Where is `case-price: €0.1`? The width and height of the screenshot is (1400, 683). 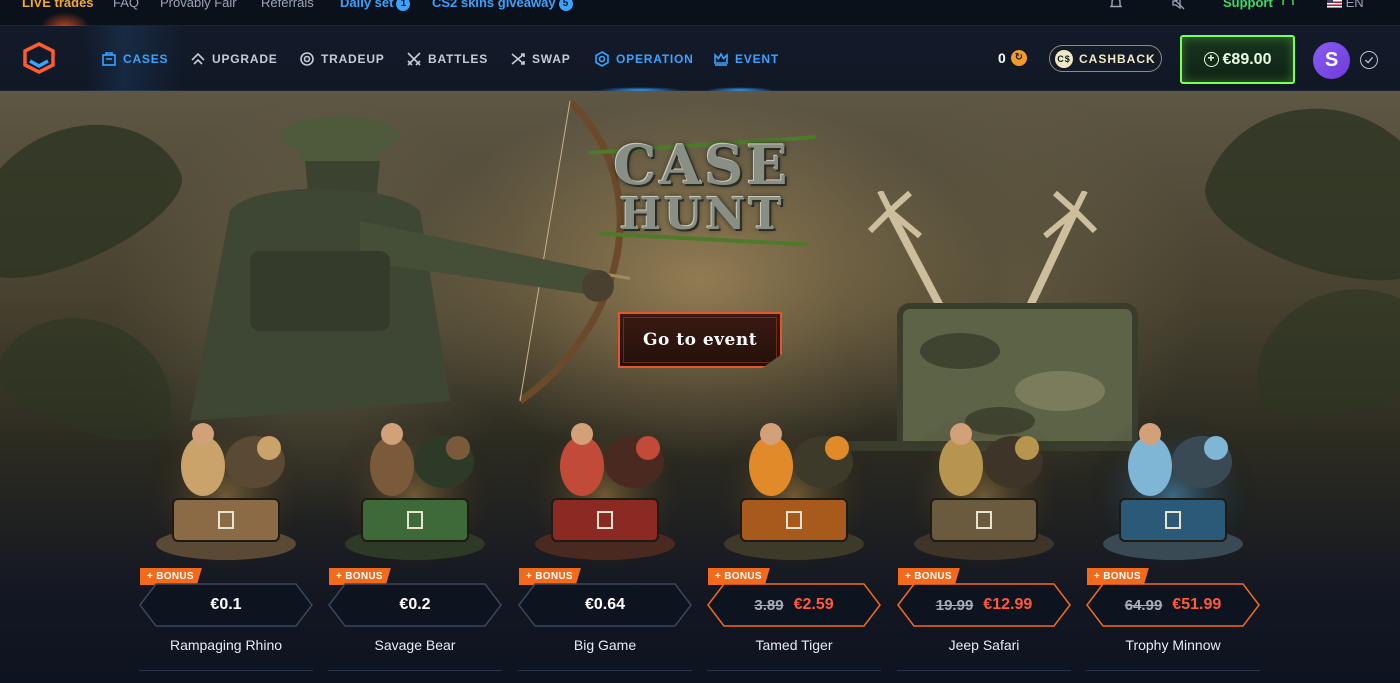 case-price: €0.1 is located at coordinates (226, 604).